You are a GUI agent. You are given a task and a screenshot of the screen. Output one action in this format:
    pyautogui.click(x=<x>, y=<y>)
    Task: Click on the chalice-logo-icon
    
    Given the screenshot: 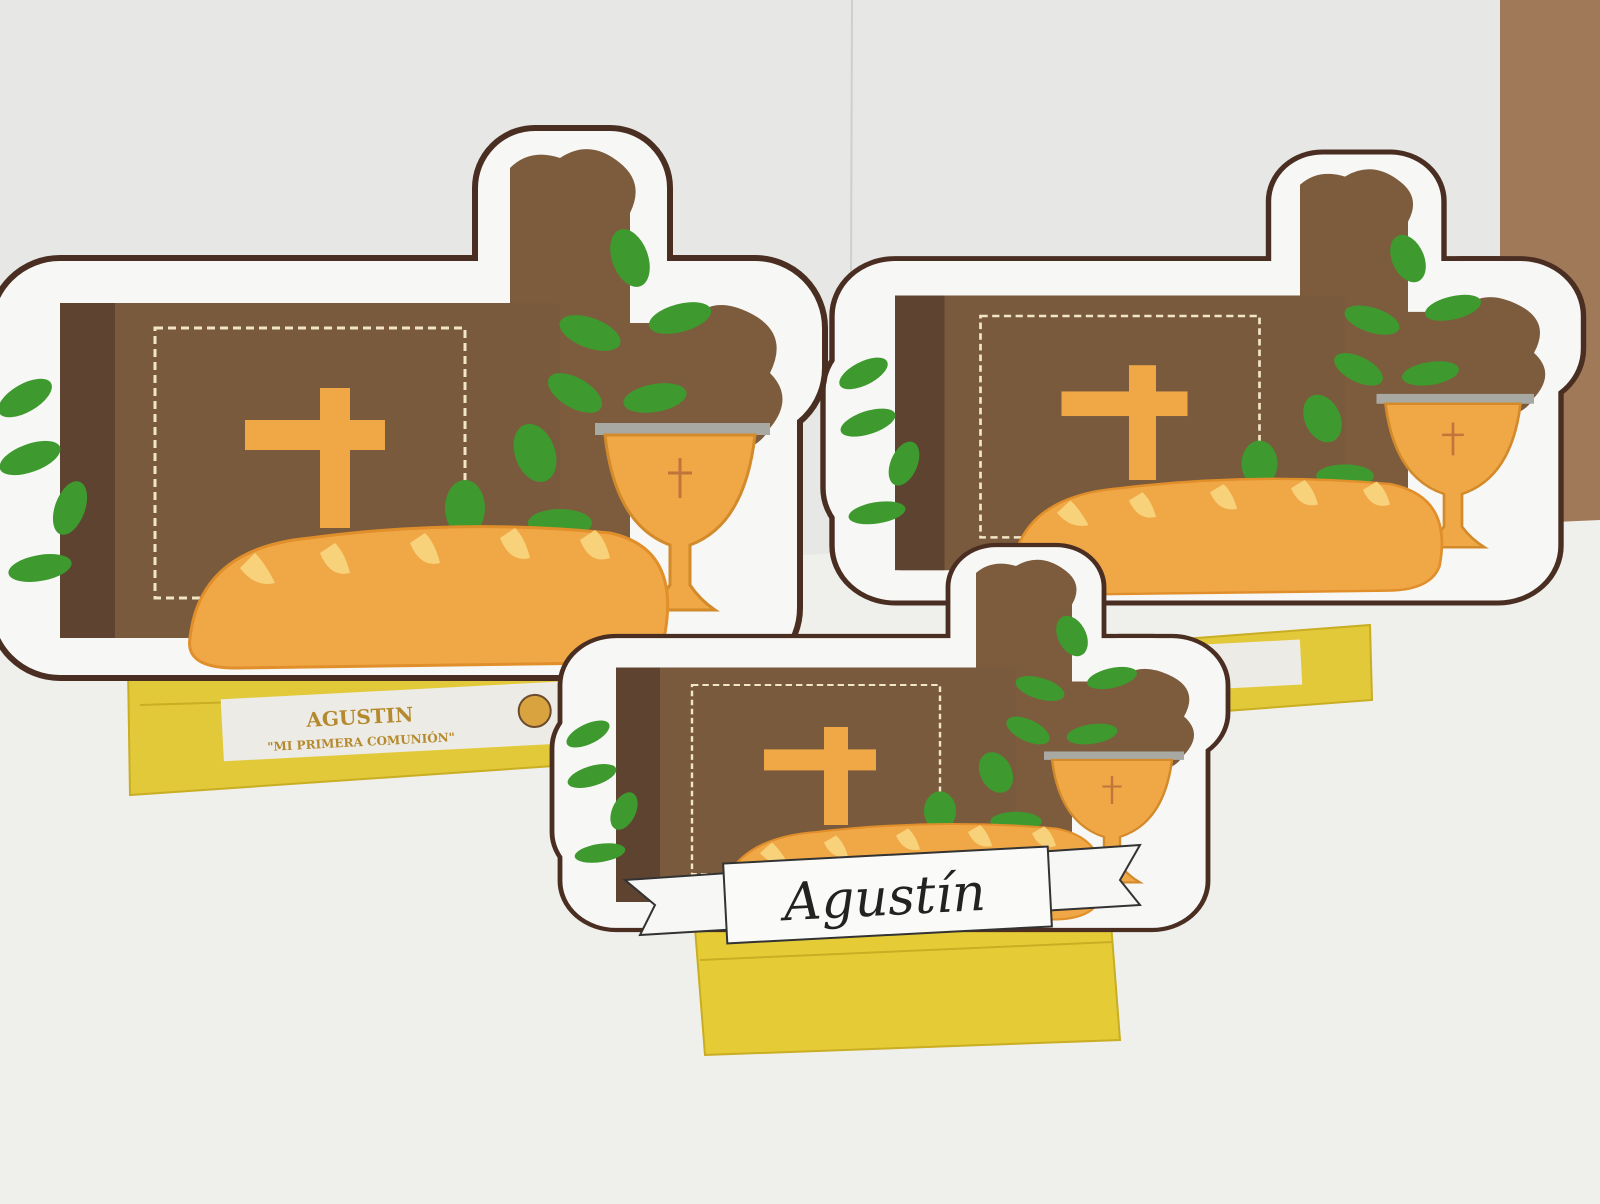 What is the action you would take?
    pyautogui.click(x=534, y=710)
    